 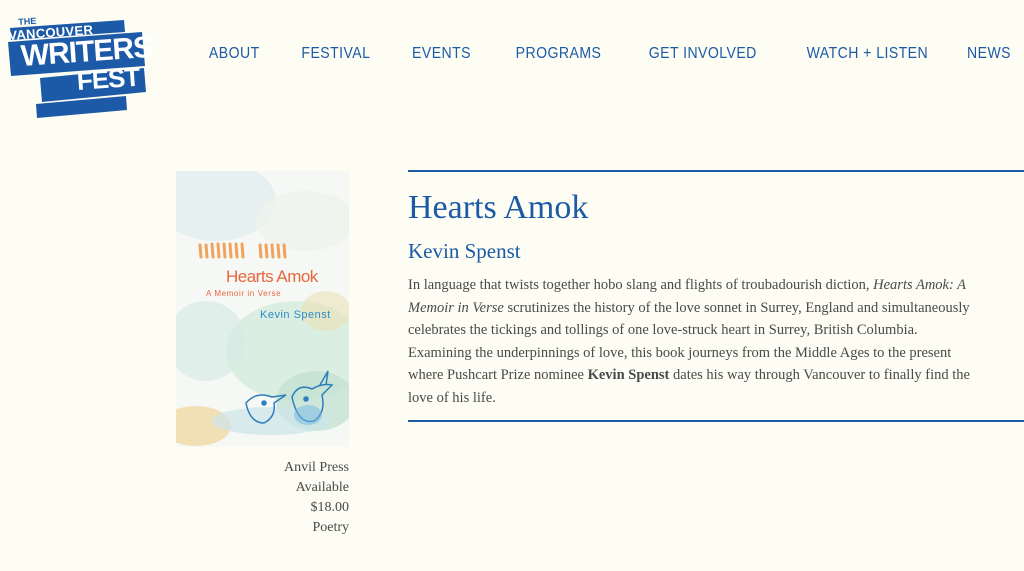 What do you see at coordinates (989, 54) in the screenshot?
I see `nav-news: NEWS` at bounding box center [989, 54].